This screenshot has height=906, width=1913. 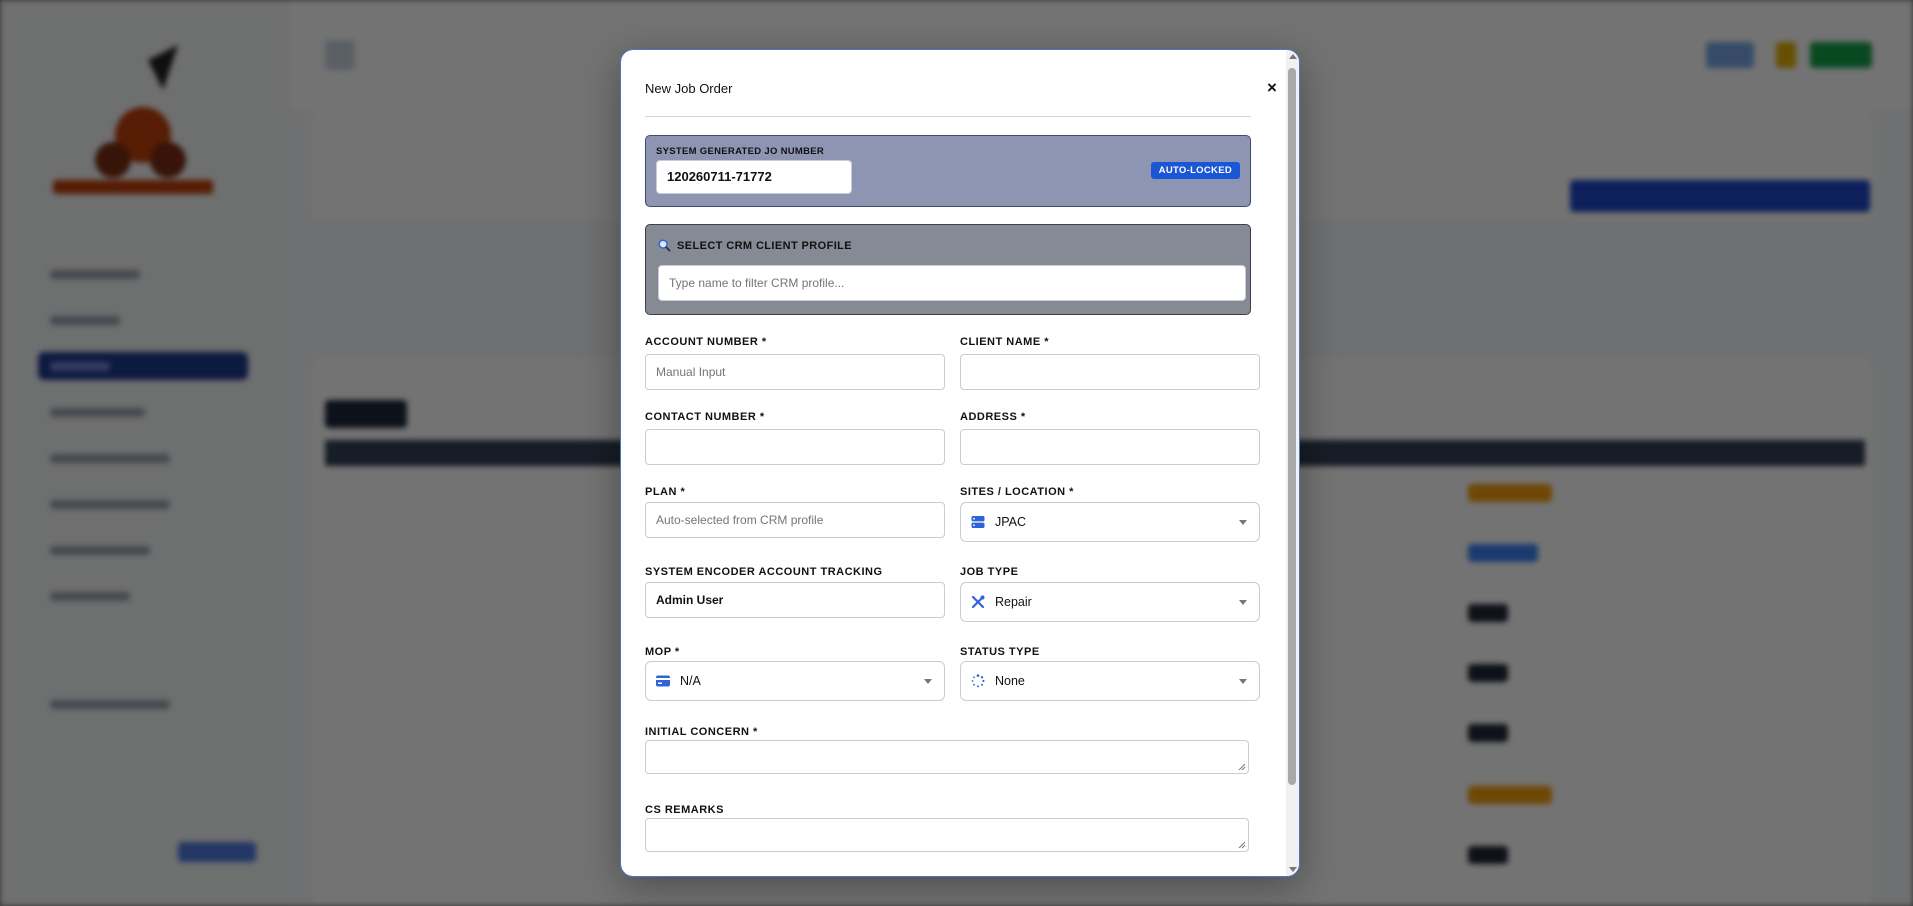 What do you see at coordinates (1293, 56) in the screenshot?
I see `scroll-up-icon` at bounding box center [1293, 56].